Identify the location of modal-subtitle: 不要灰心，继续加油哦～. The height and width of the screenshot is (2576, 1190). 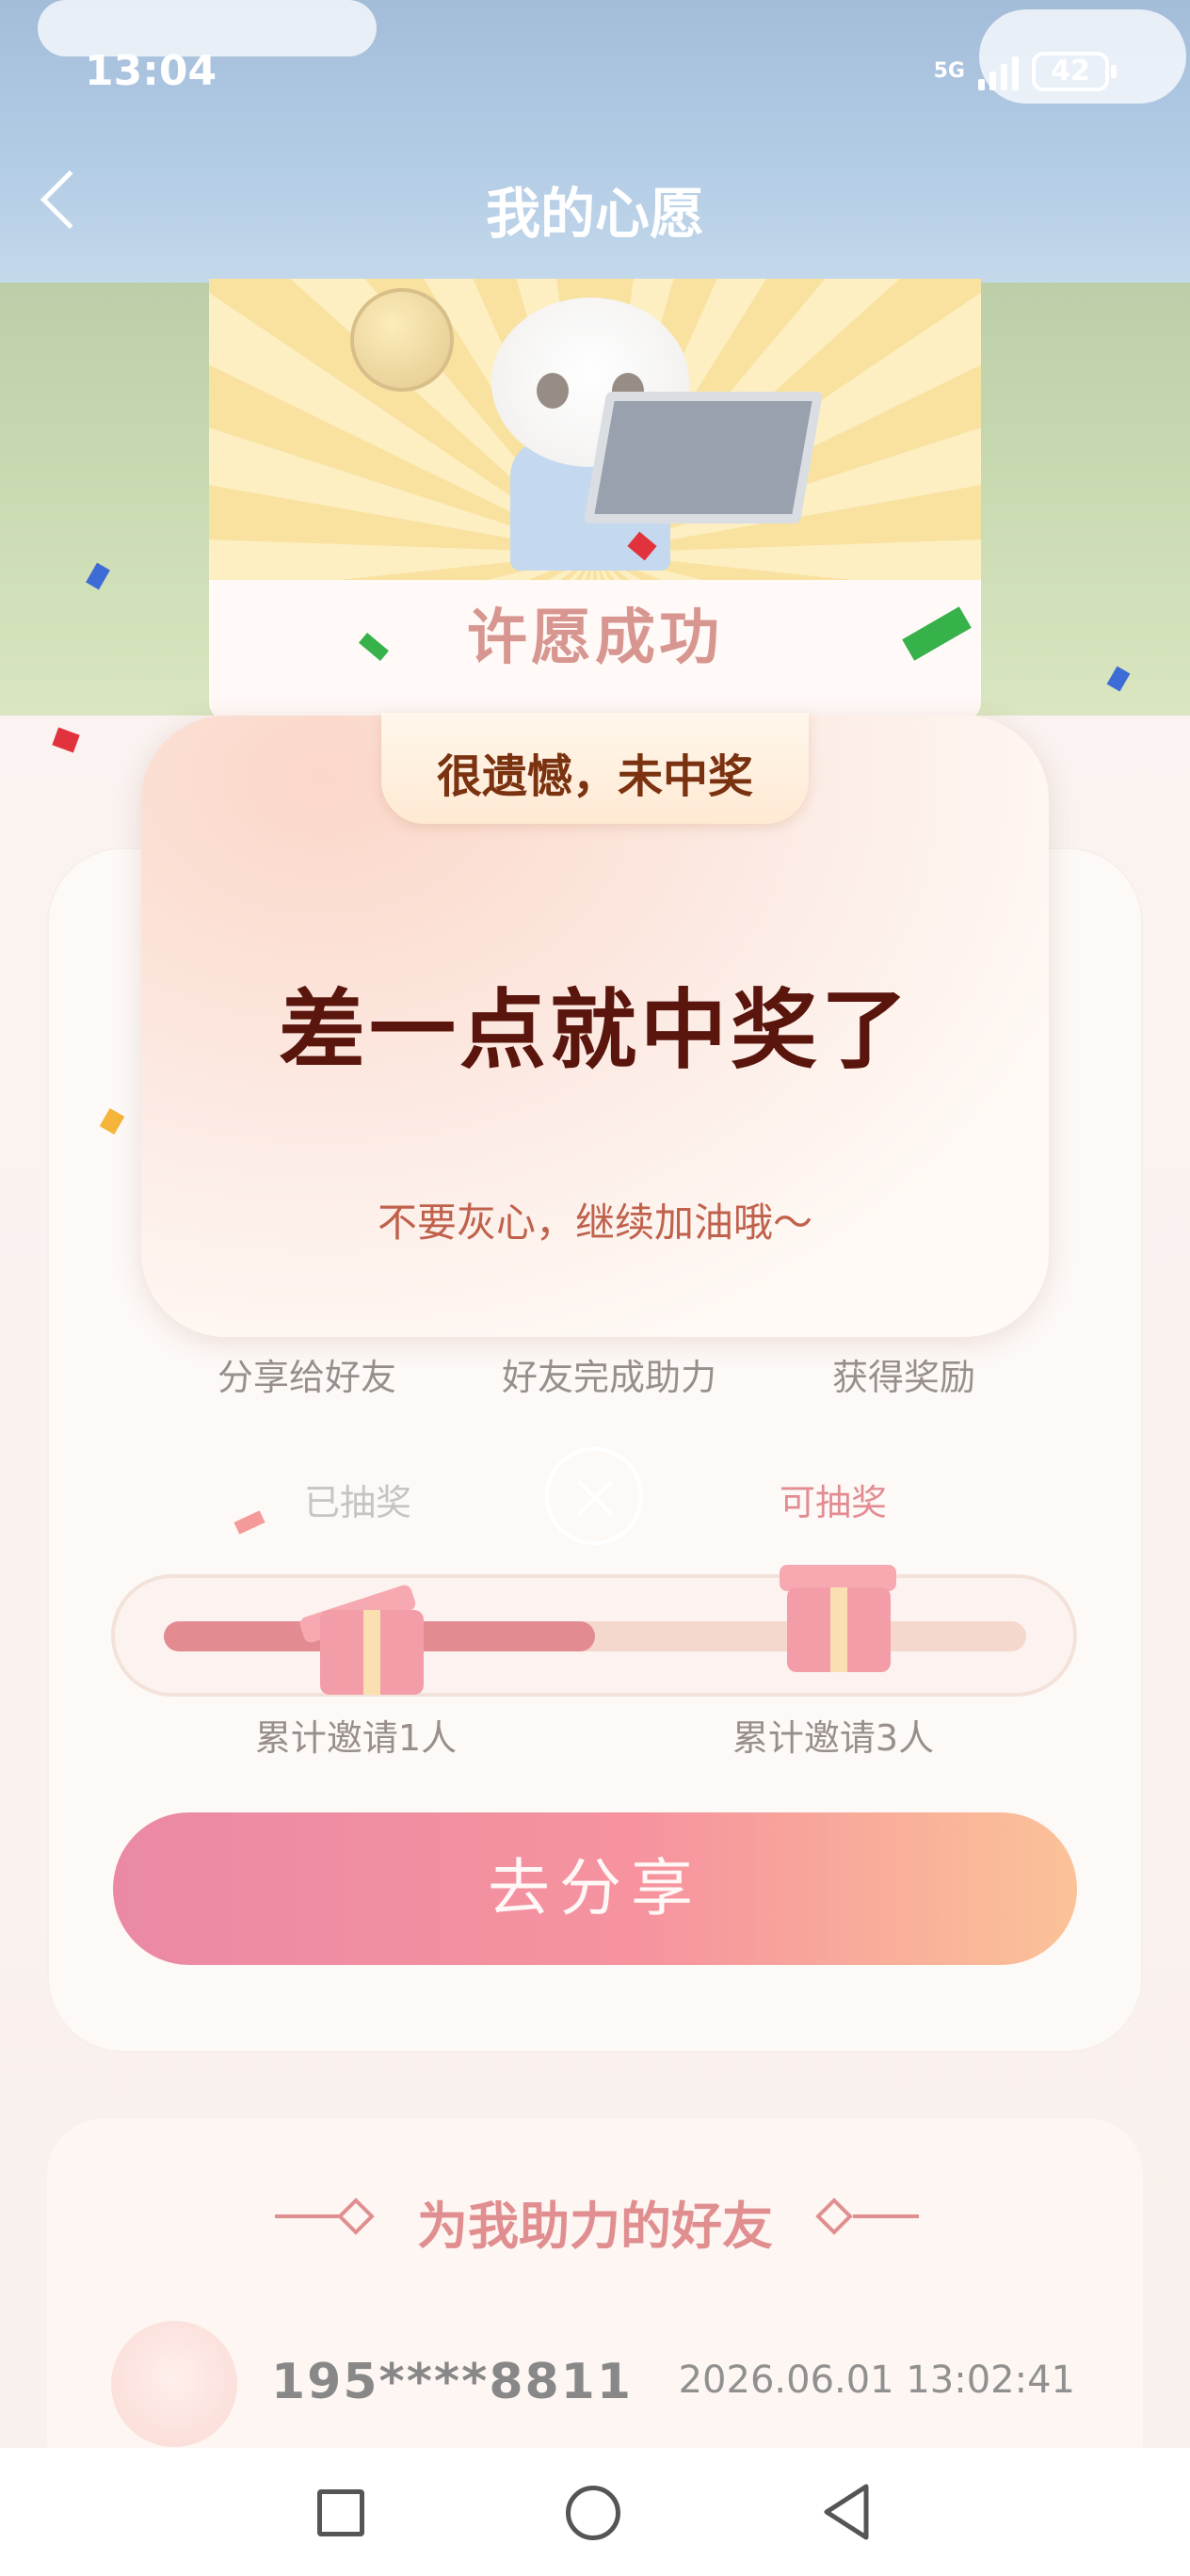
(594, 1222).